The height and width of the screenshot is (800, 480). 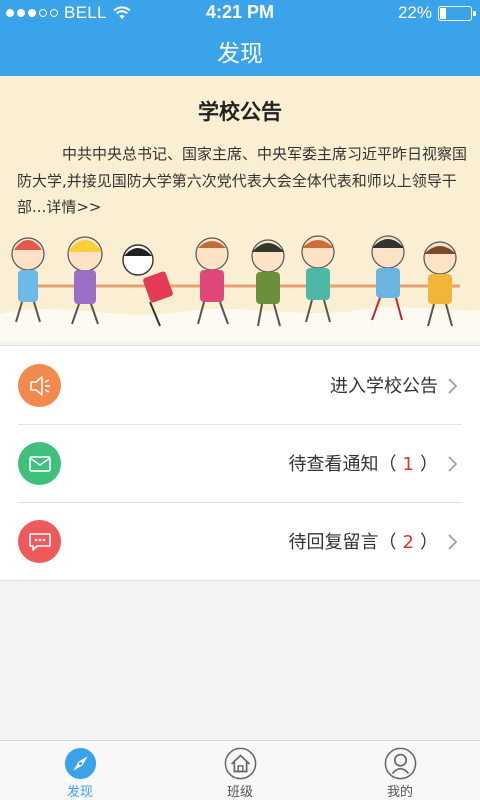 What do you see at coordinates (240, 385) in the screenshot?
I see `list-item-school-announcement: 进入学校公告` at bounding box center [240, 385].